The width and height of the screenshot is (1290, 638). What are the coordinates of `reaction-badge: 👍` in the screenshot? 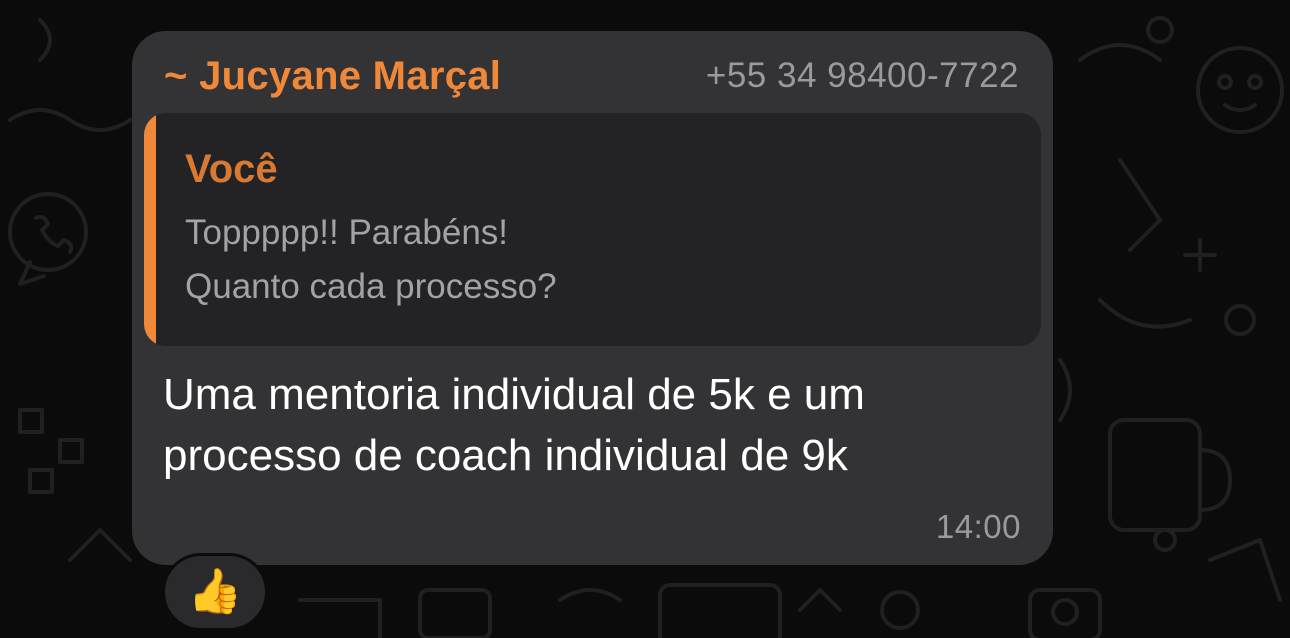 It's located at (215, 592).